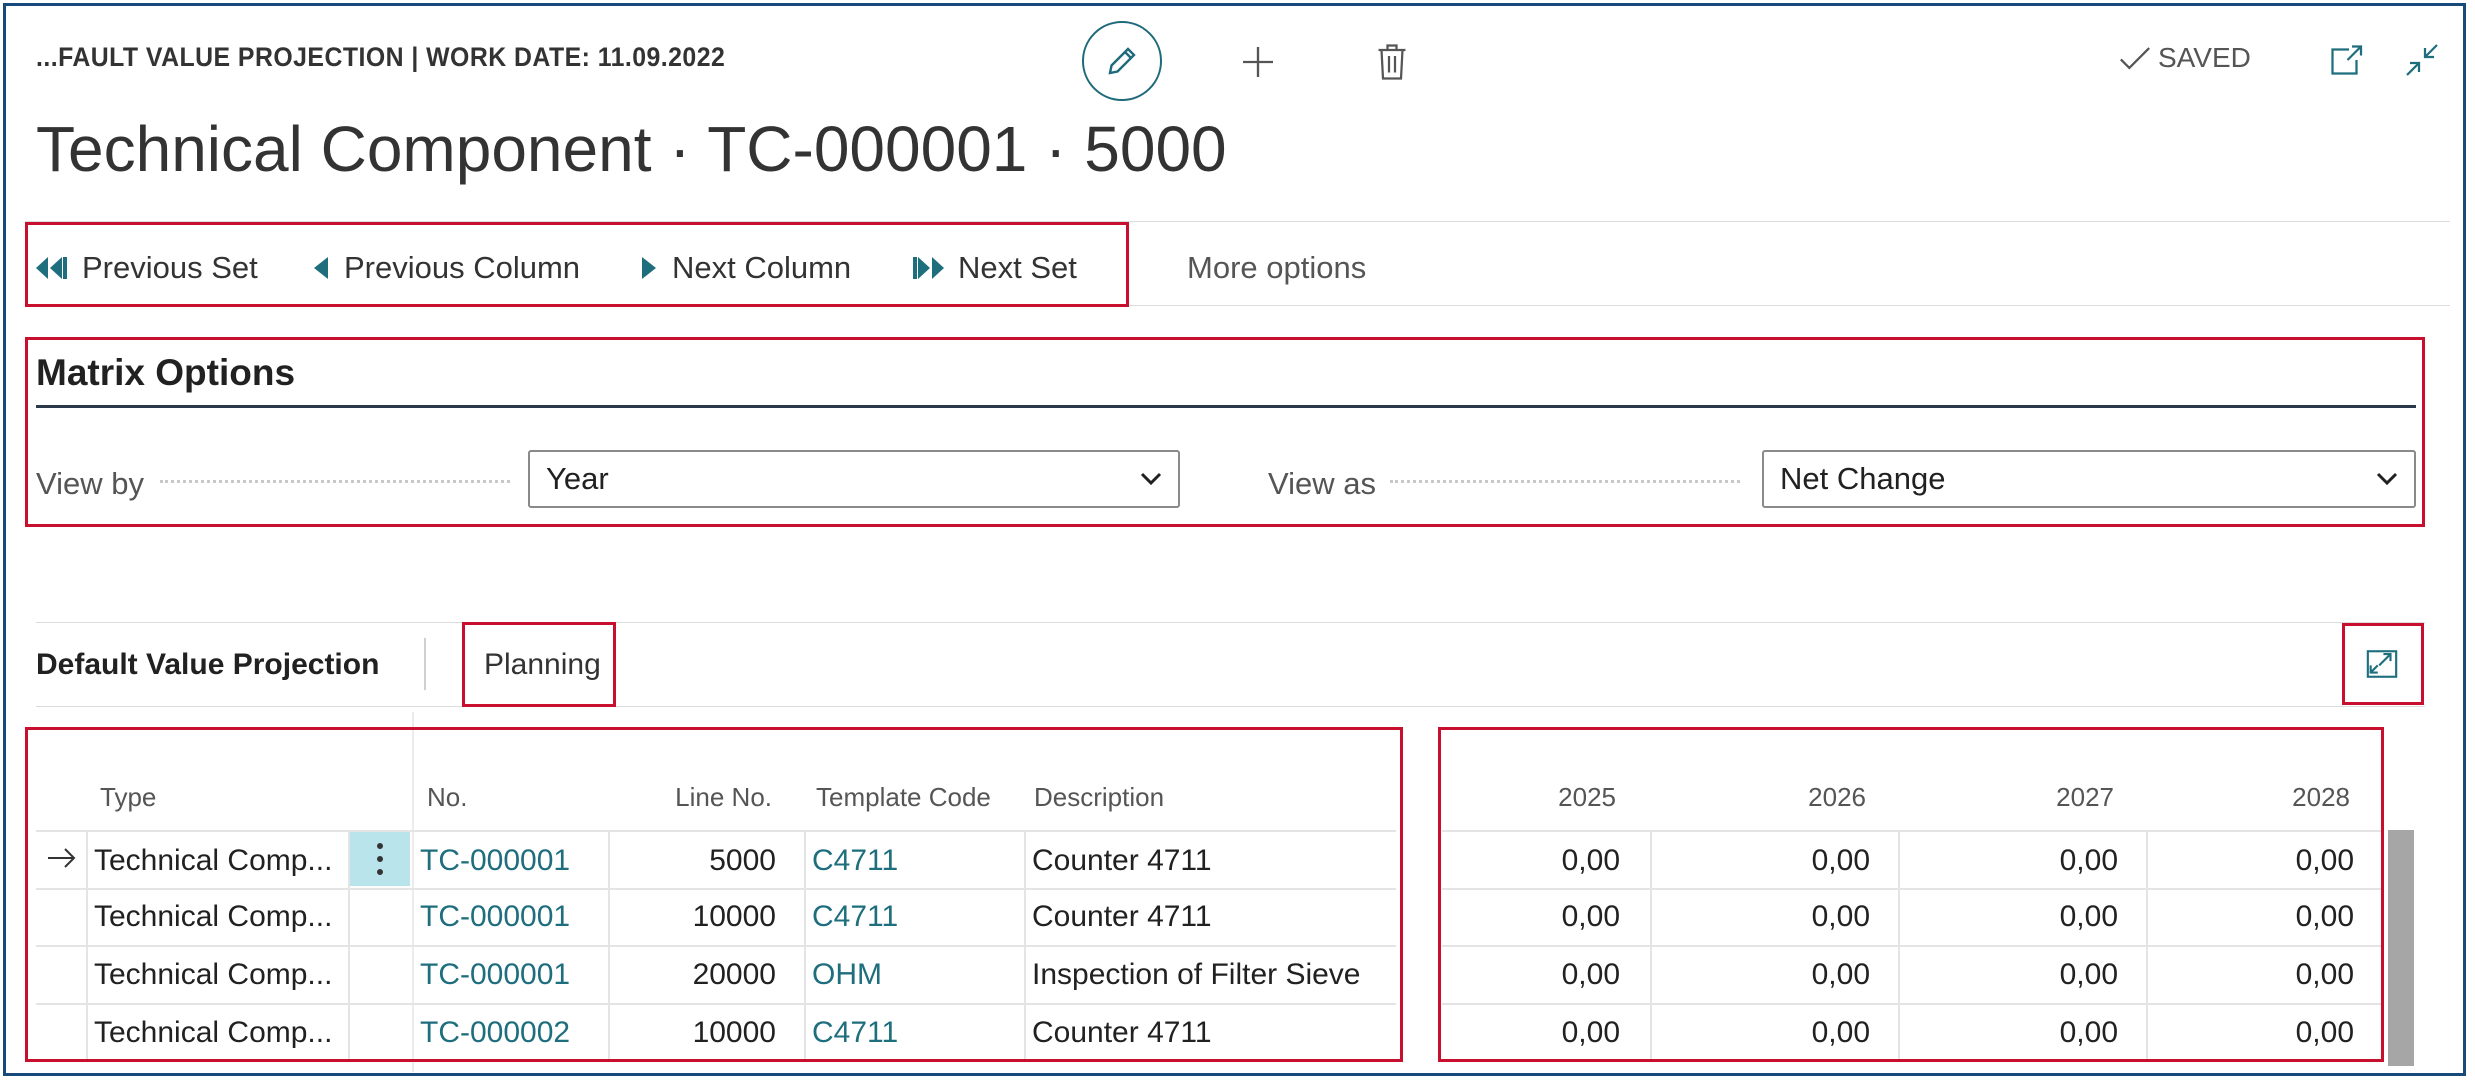  I want to click on highlight-matrix-columns, so click(1911, 894).